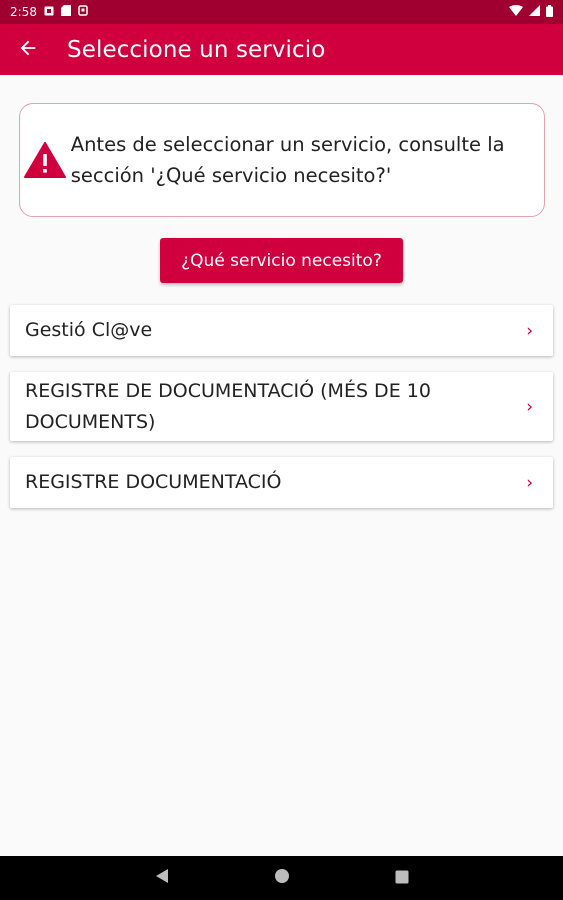  I want to click on service-item-registre-documentacio: REGISTRE DOCUMENTACIÓ ›, so click(281, 482).